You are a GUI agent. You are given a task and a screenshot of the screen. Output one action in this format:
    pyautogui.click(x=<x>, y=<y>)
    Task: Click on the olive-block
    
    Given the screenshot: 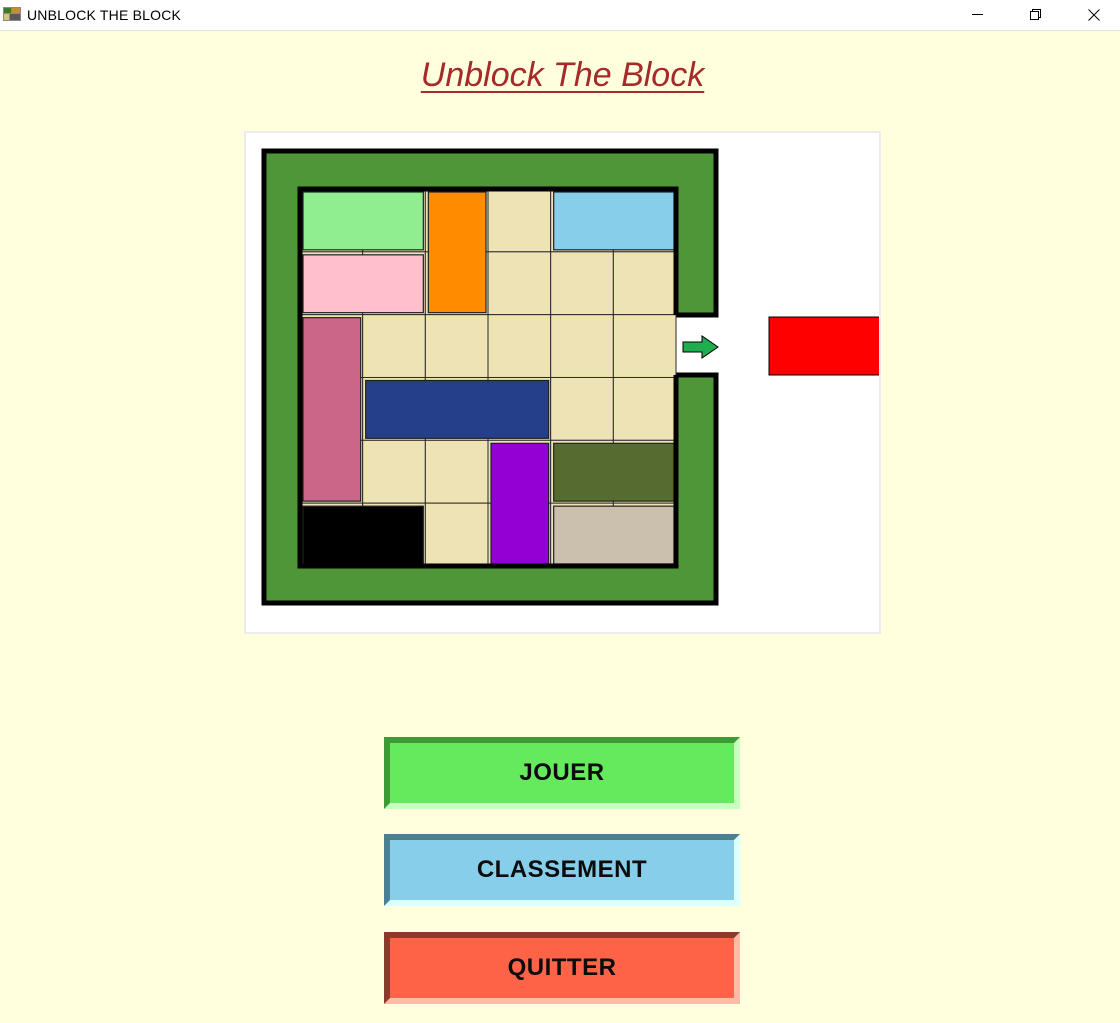 What is the action you would take?
    pyautogui.click(x=614, y=472)
    